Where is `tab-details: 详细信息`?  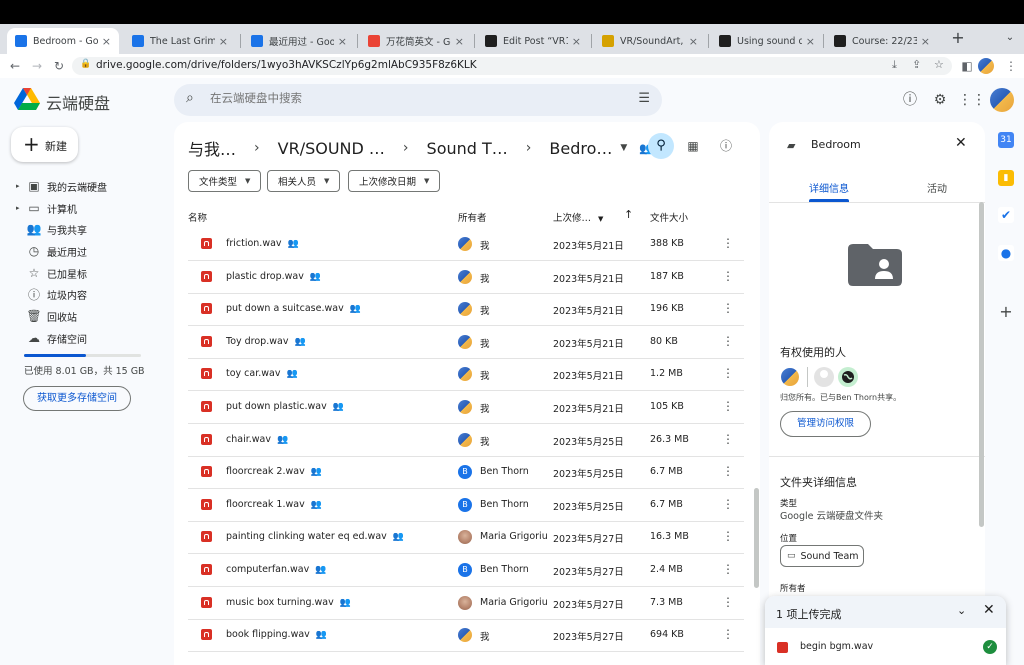 tab-details: 详细信息 is located at coordinates (829, 187).